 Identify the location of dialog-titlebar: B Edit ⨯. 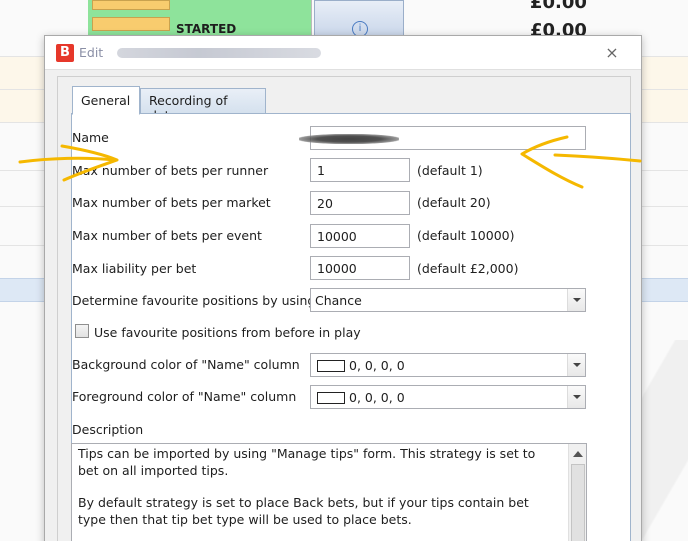
(343, 53).